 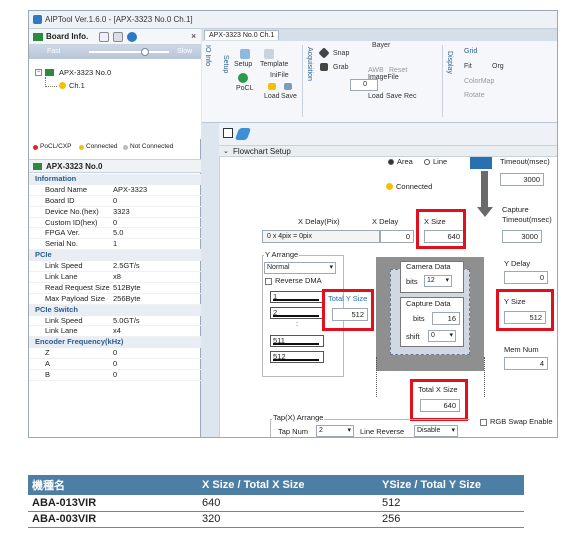 What do you see at coordinates (442, 336) in the screenshot?
I see `shift-select: 0` at bounding box center [442, 336].